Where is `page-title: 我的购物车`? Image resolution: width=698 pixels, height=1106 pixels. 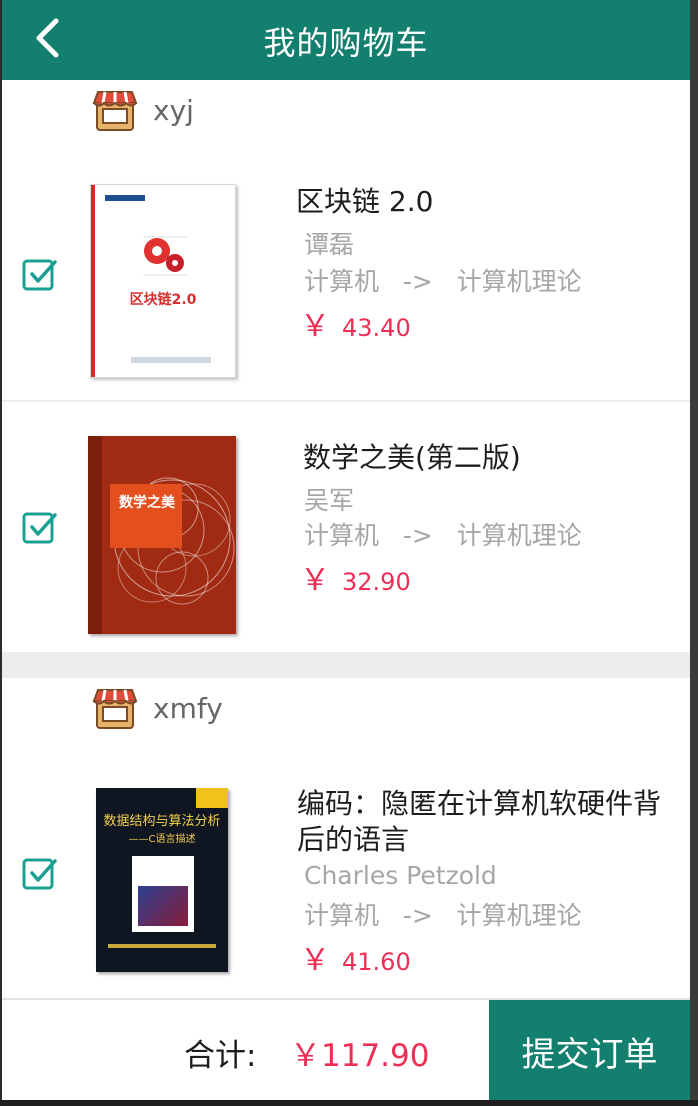
page-title: 我的购物车 is located at coordinates (346, 43).